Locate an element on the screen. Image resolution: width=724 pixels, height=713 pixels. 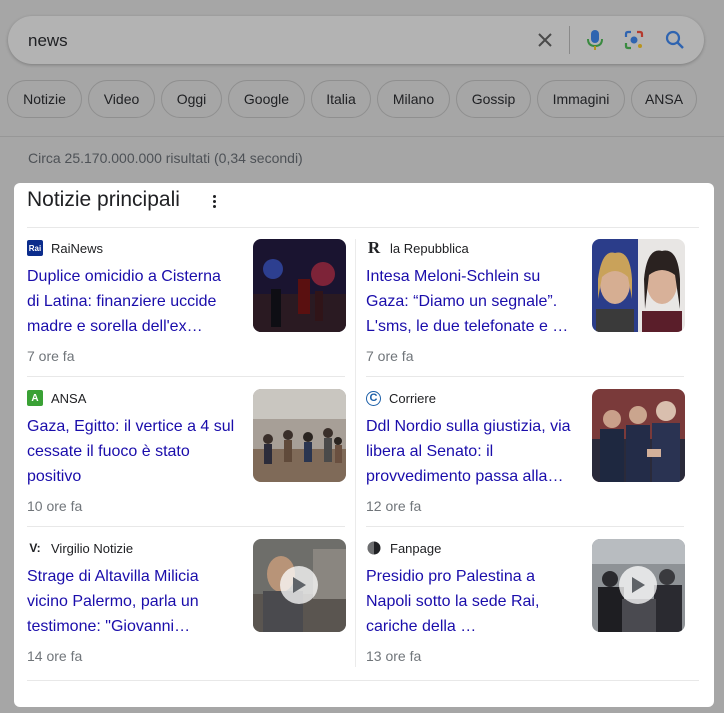
clear-icon is located at coordinates (545, 40).